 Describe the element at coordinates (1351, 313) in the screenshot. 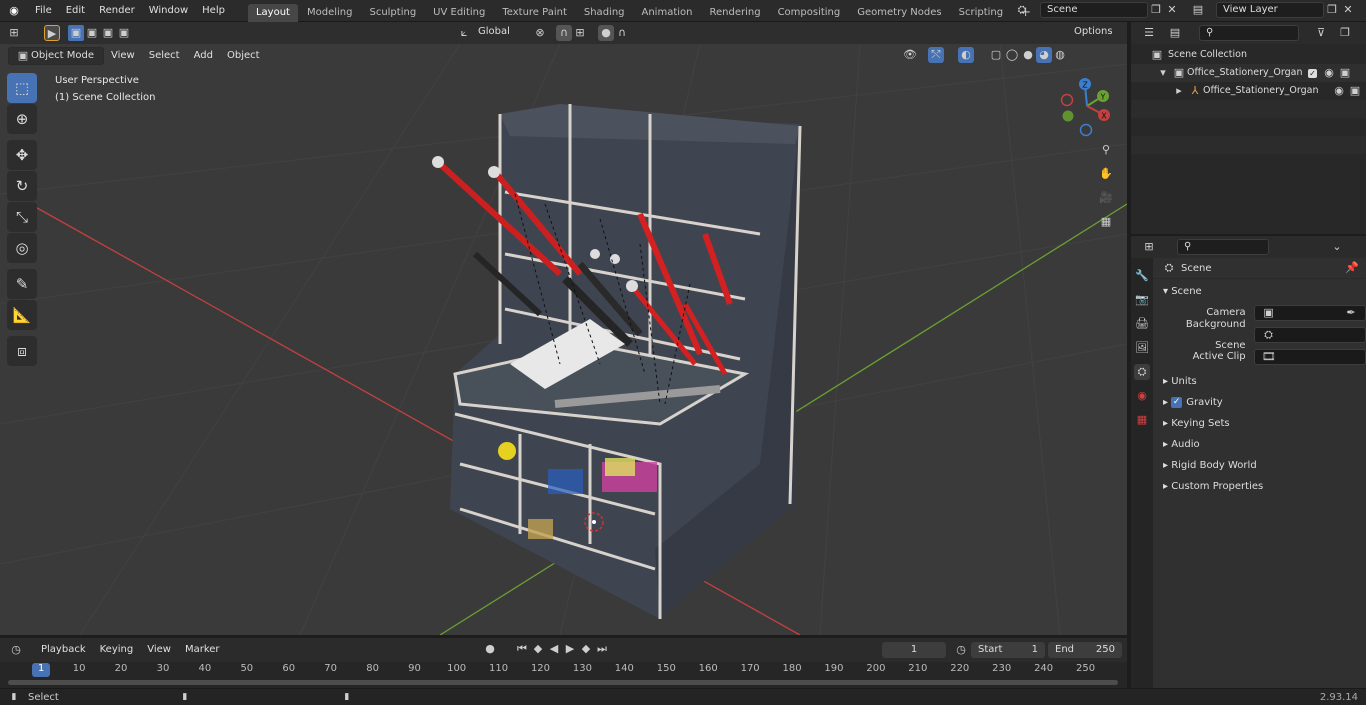

I see `eyedropper-icon: ✒` at that location.